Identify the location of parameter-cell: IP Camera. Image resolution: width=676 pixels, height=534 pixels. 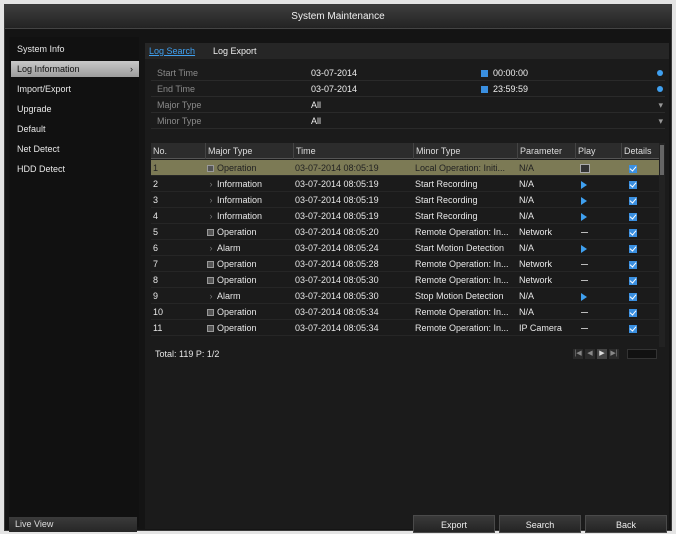
(540, 328).